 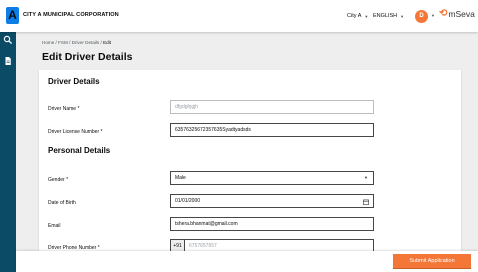 What do you see at coordinates (107, 42) in the screenshot?
I see `breadcrumb-current: Edit` at bounding box center [107, 42].